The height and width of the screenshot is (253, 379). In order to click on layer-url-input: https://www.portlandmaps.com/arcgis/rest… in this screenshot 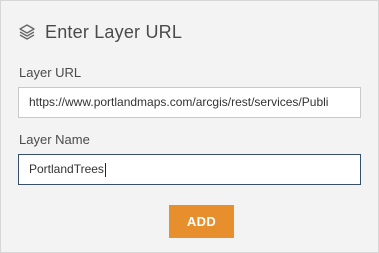, I will do `click(189, 102)`.